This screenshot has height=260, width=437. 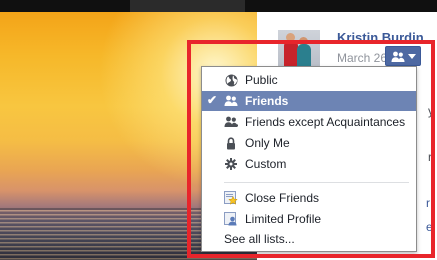 I want to click on limited-profile-icon, so click(x=231, y=219).